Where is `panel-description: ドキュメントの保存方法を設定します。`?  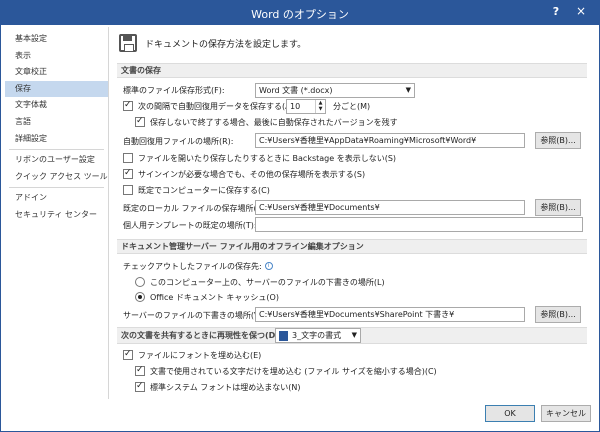 panel-description: ドキュメントの保存方法を設定します。 is located at coordinates (226, 44).